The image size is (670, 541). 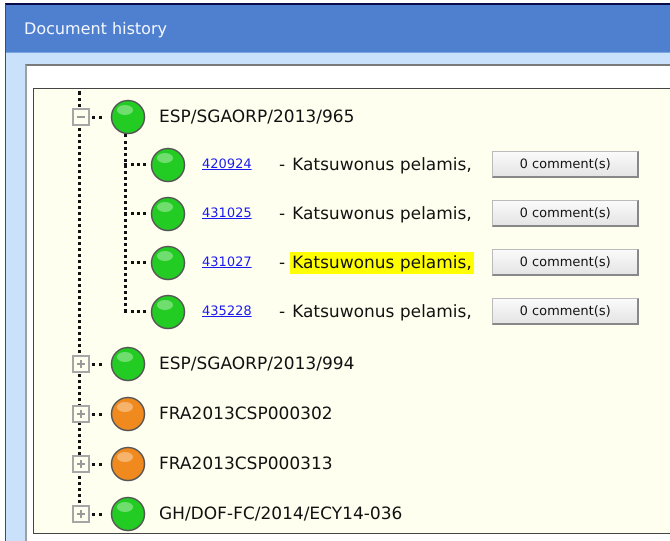 I want to click on document-link: 431027, so click(x=237, y=262).